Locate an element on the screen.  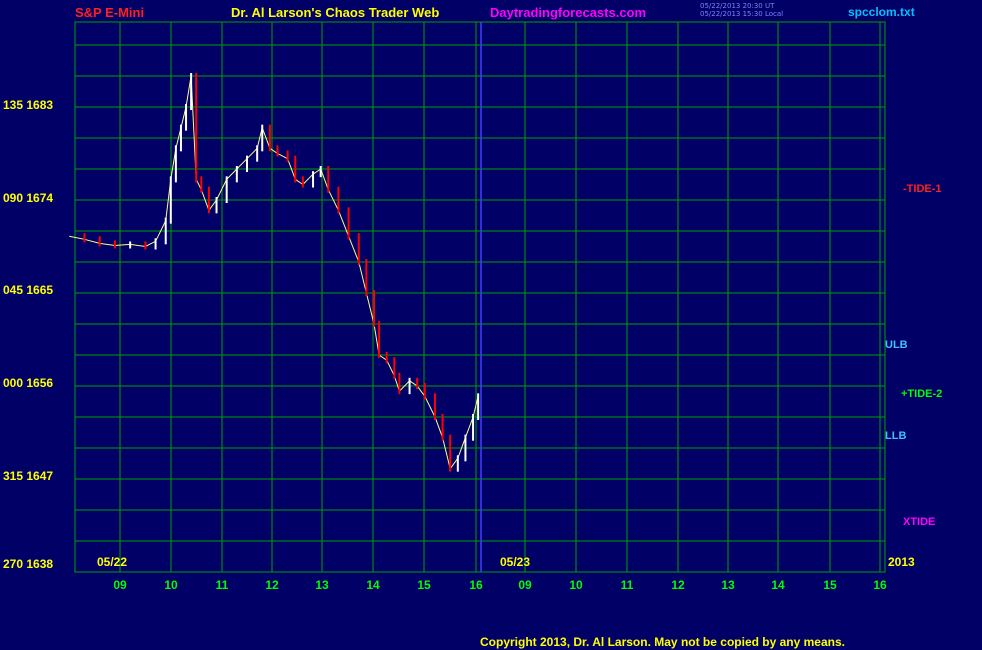
date-label-next: 05/23 is located at coordinates (515, 562).